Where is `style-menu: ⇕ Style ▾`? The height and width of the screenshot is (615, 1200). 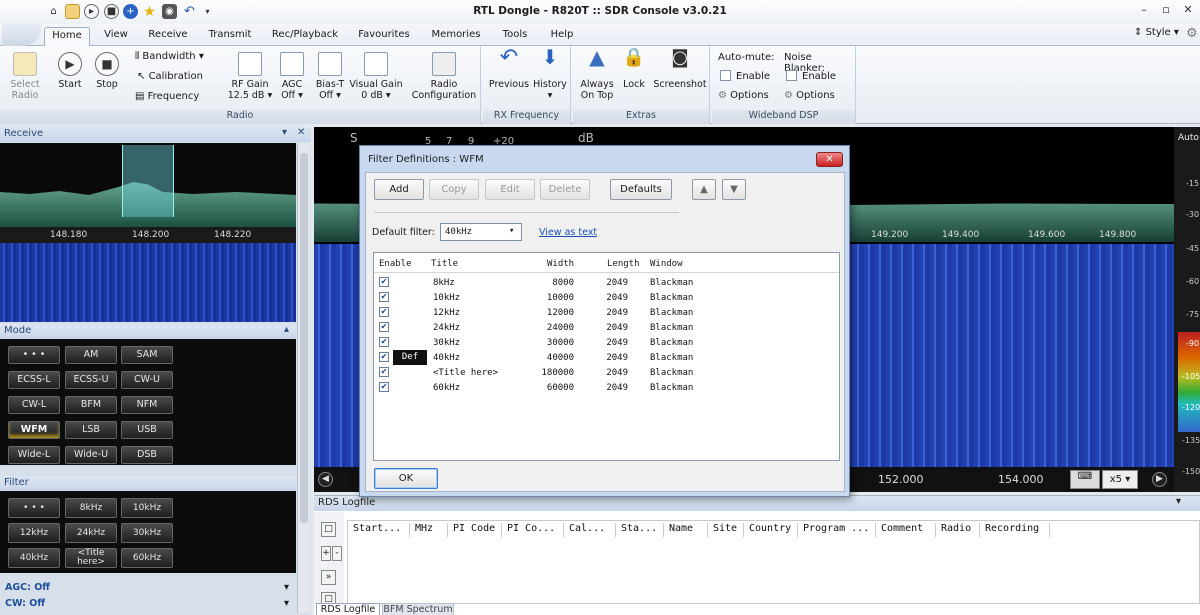
style-menu: ⇕ Style ▾ is located at coordinates (1156, 32).